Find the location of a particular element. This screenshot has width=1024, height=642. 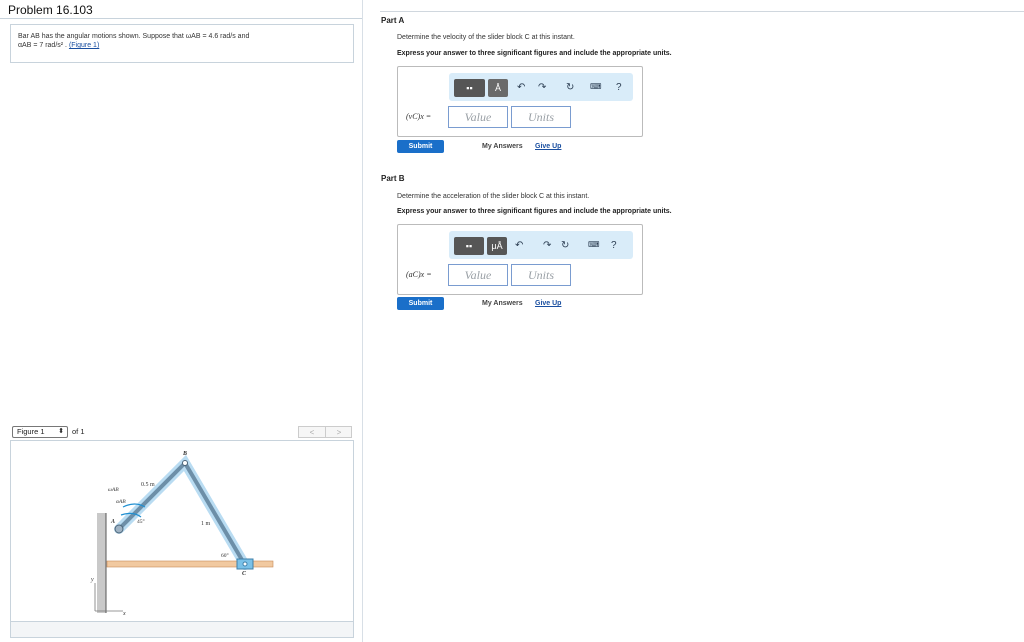

part-a-give-up-link: Give Up is located at coordinates (548, 146).